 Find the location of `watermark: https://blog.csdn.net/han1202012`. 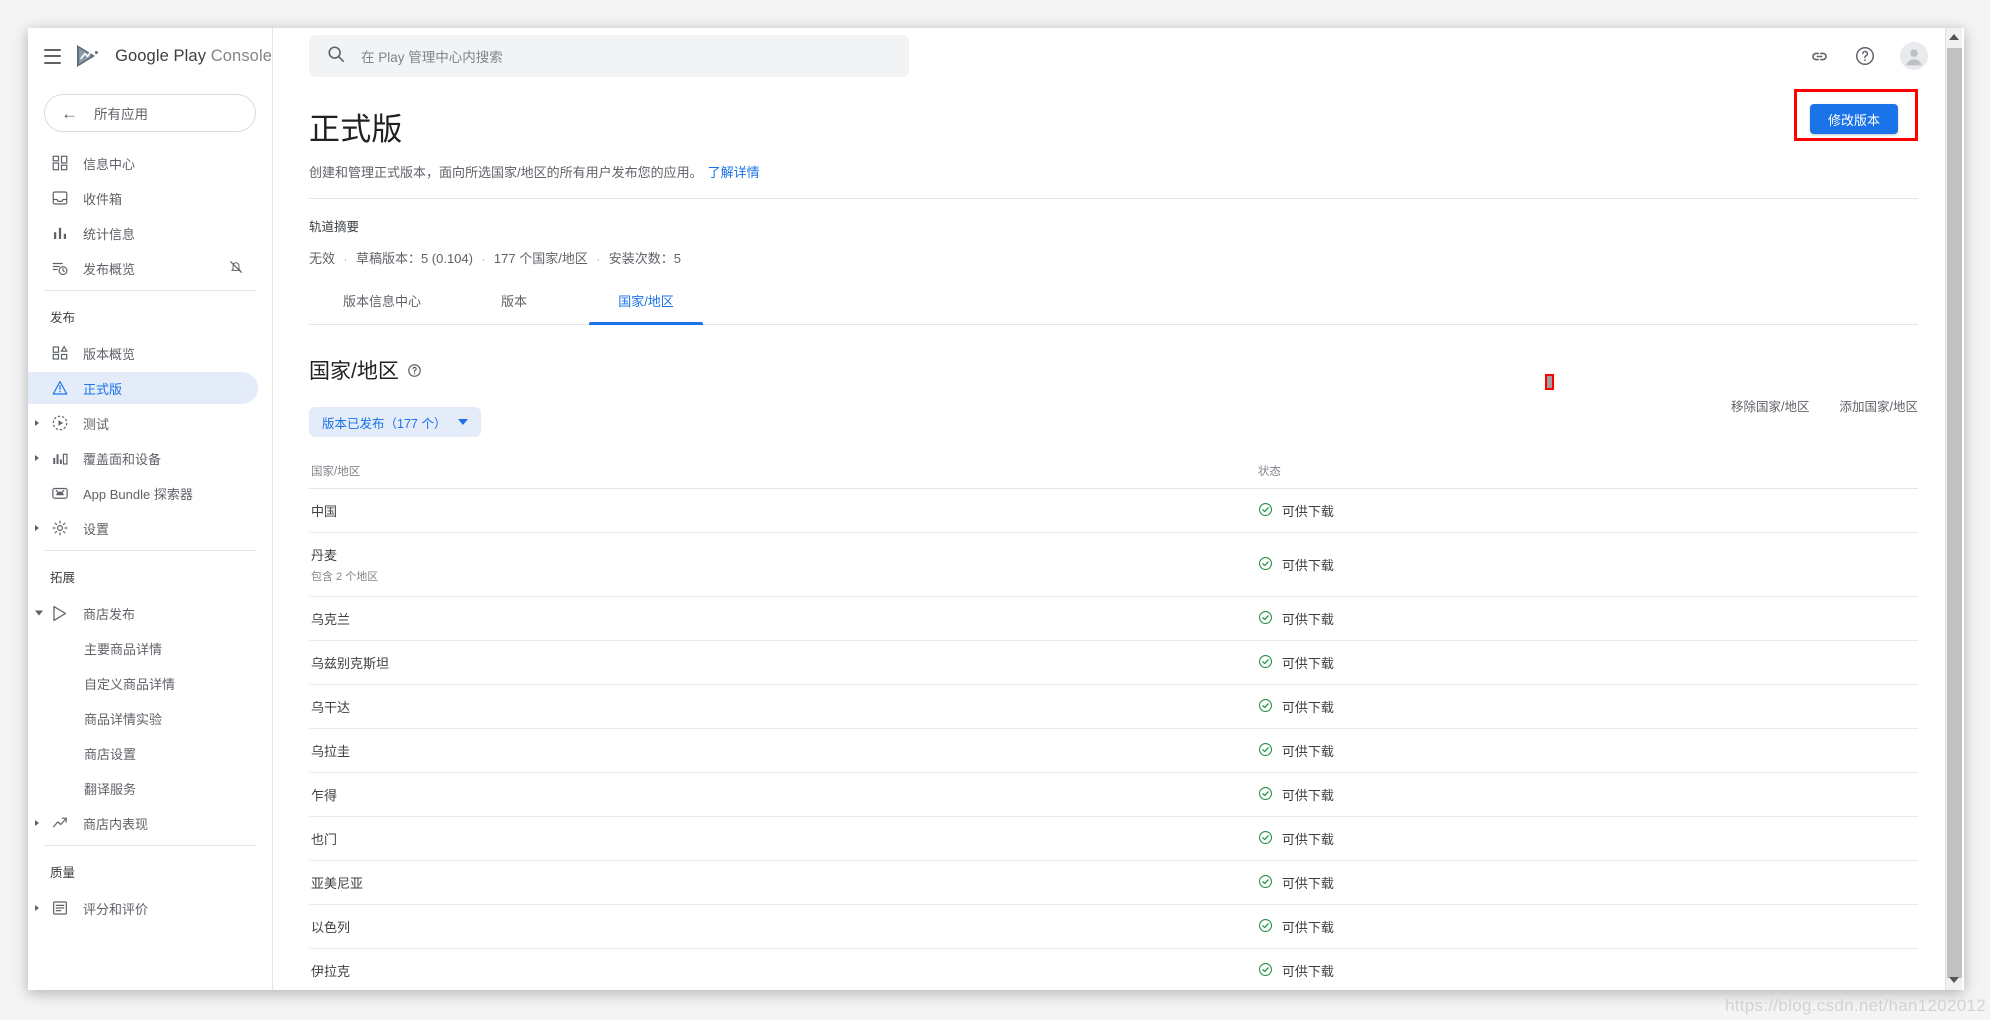

watermark: https://blog.csdn.net/han1202012 is located at coordinates (1855, 1005).